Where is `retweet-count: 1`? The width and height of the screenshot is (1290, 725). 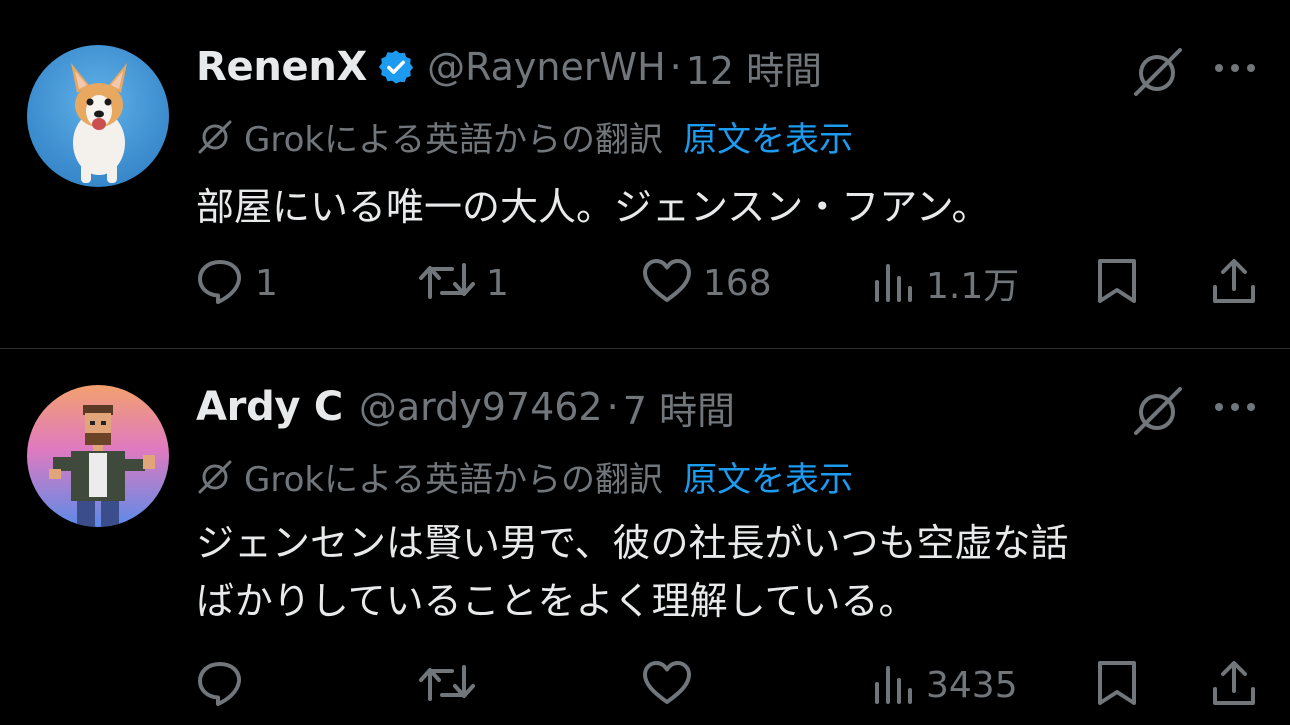
retweet-count: 1 is located at coordinates (497, 283).